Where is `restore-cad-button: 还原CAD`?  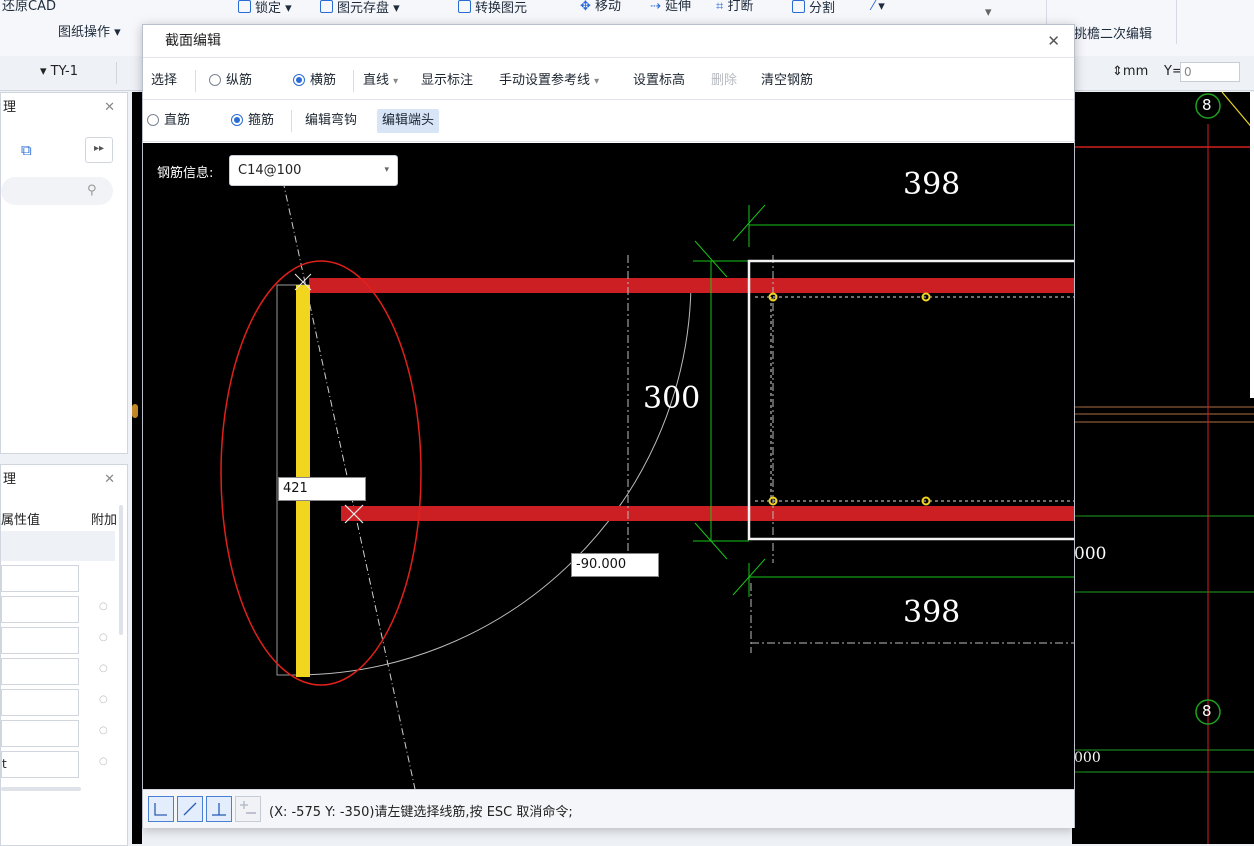 restore-cad-button: 还原CAD is located at coordinates (29, 8).